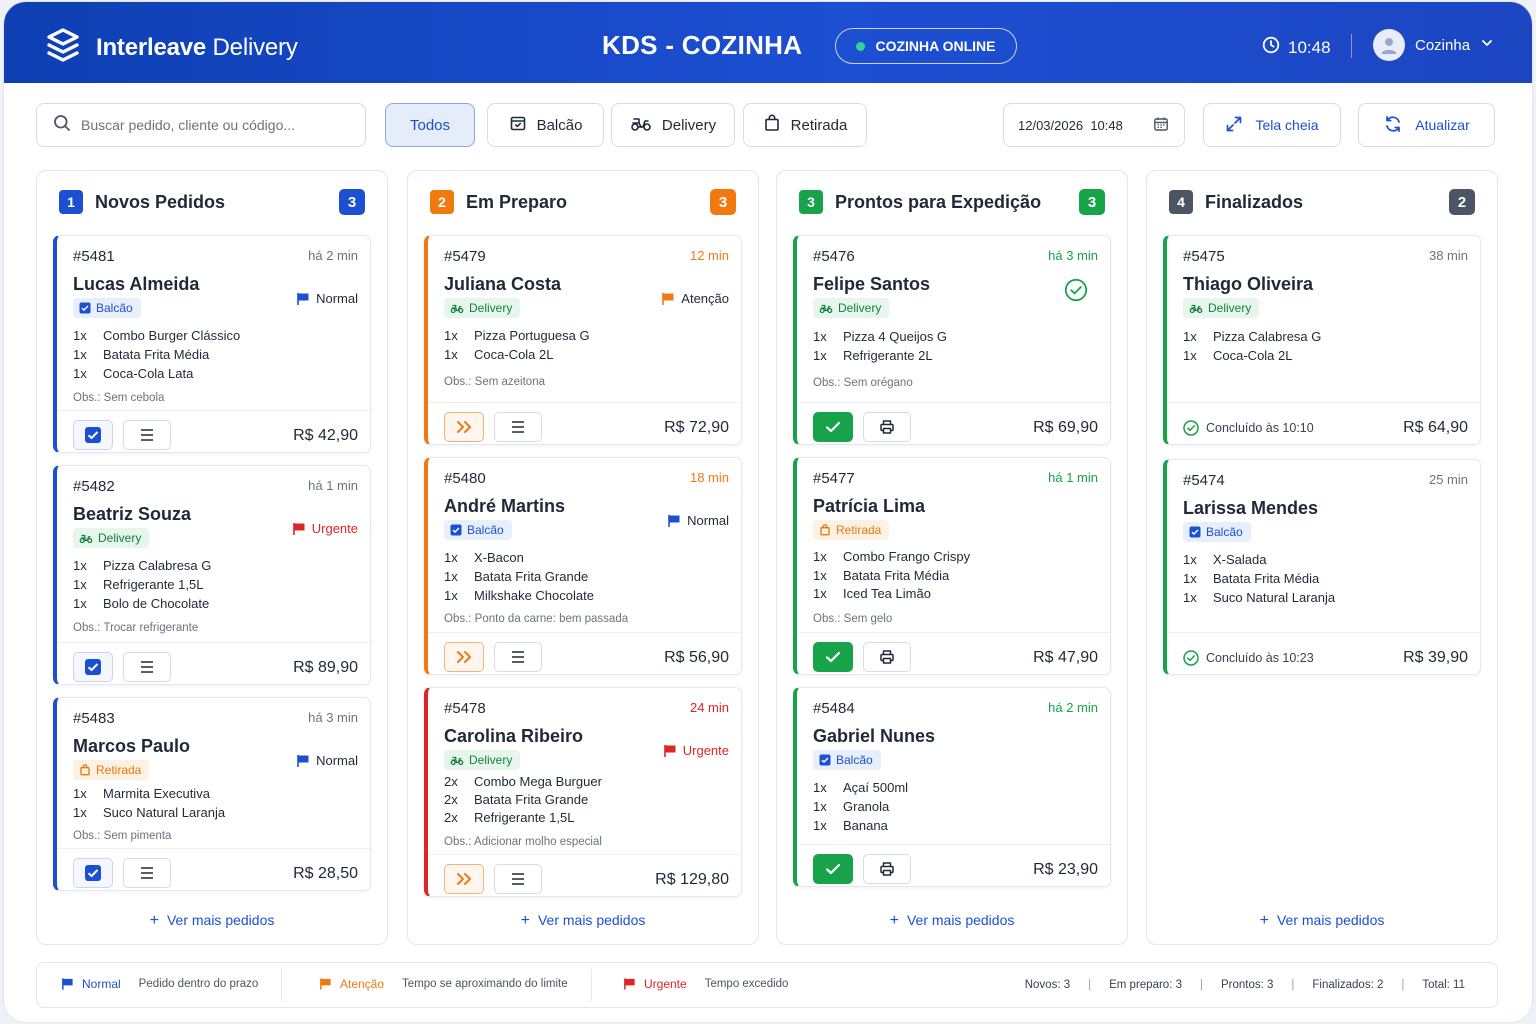 The width and height of the screenshot is (1536, 1024). I want to click on date-time-picker: 12/03/2026 10:48, so click(1094, 125).